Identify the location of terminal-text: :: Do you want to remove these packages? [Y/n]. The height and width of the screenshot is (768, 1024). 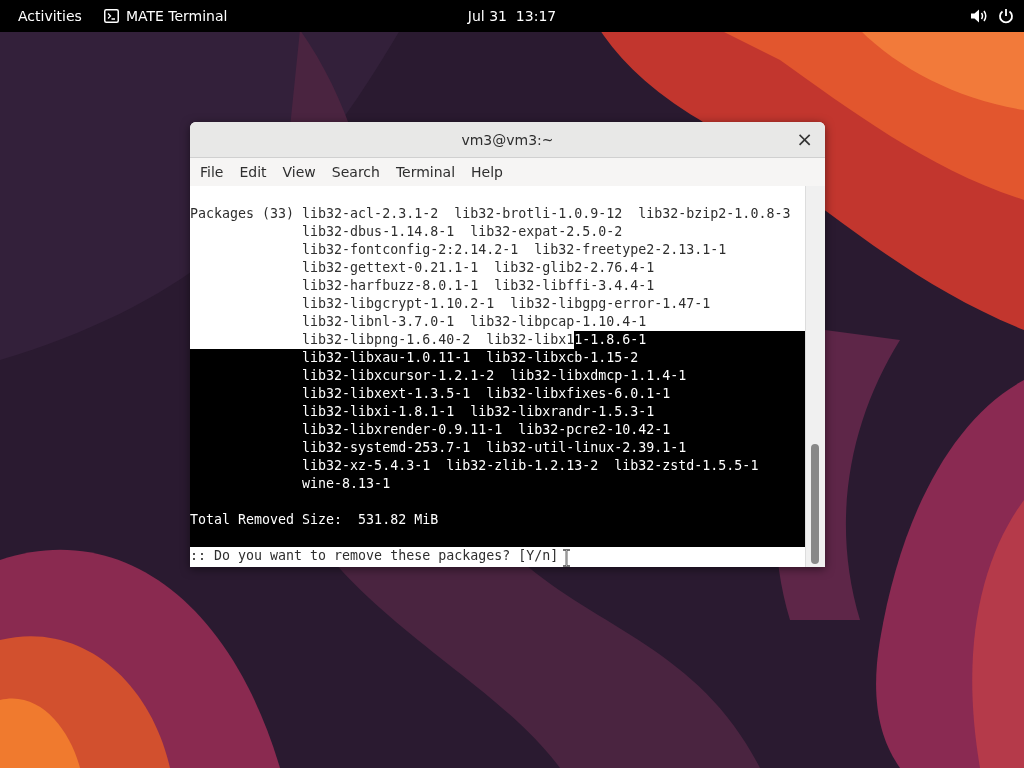
(374, 556).